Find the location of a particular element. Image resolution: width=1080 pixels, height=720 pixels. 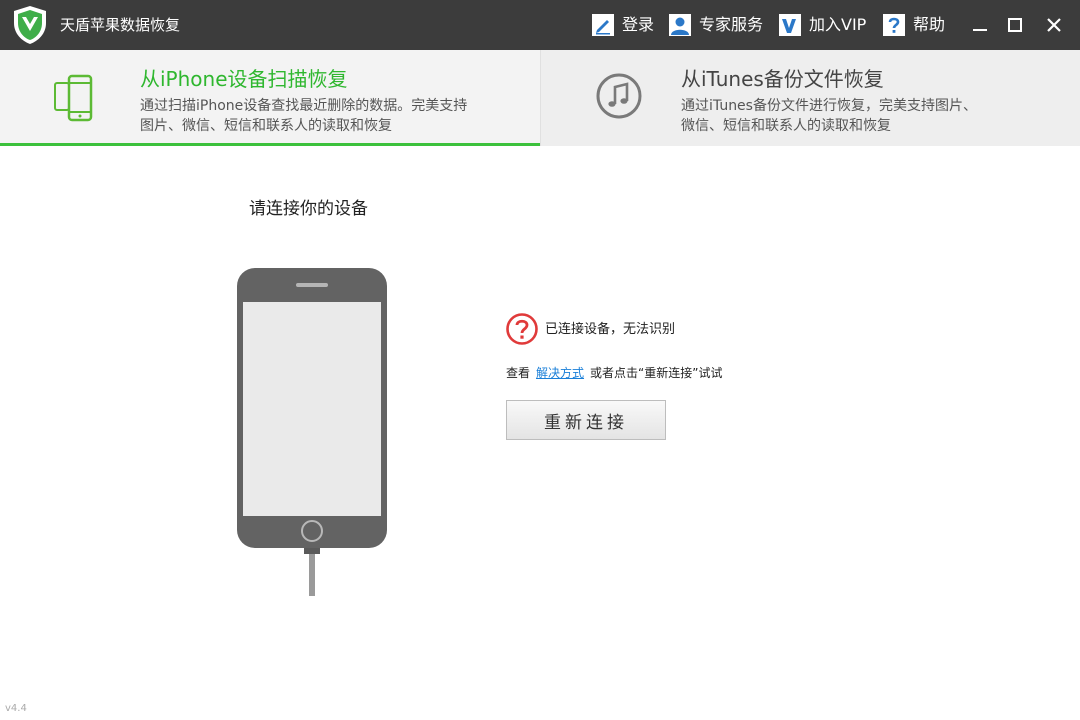

solution-link: 解决方式 is located at coordinates (560, 373).